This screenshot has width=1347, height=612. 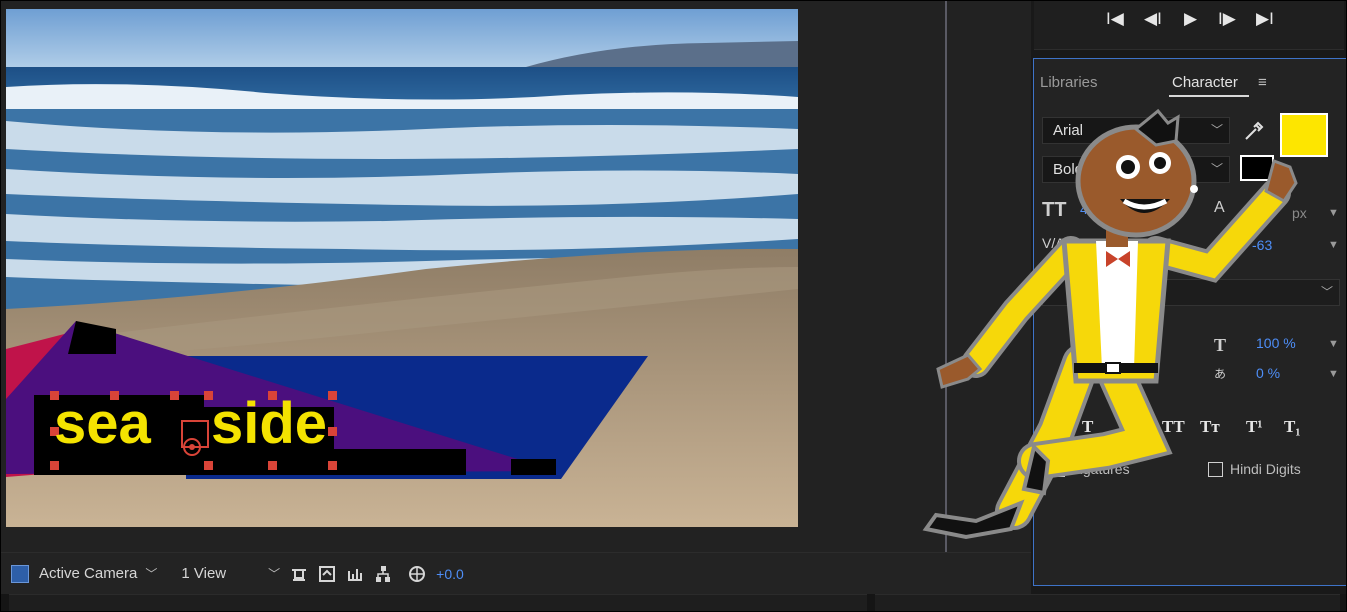 I want to click on camera-dropdown: Active Camera ﹀, so click(x=98, y=573).